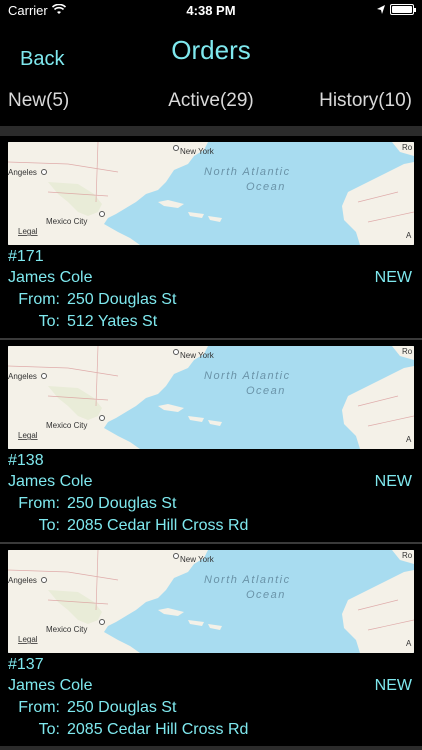  Describe the element at coordinates (26, 664) in the screenshot. I see `order-number: #137` at that location.